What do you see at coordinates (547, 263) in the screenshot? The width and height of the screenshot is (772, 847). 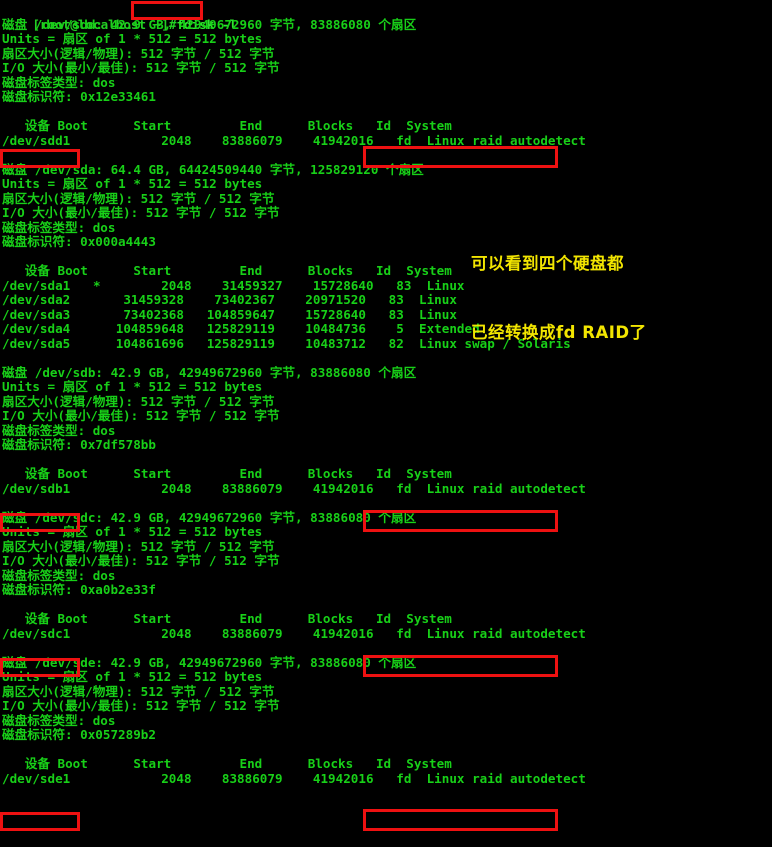 I see `annotation-line-1: 可以看到四个硬盘都` at bounding box center [547, 263].